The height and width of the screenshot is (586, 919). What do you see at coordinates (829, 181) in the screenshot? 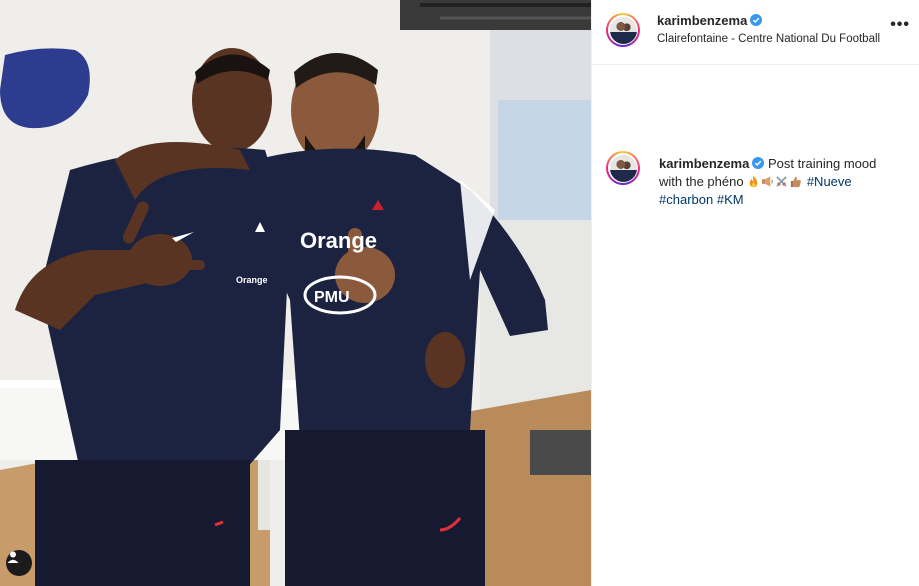
I see `hashtag-link: #Nueve` at bounding box center [829, 181].